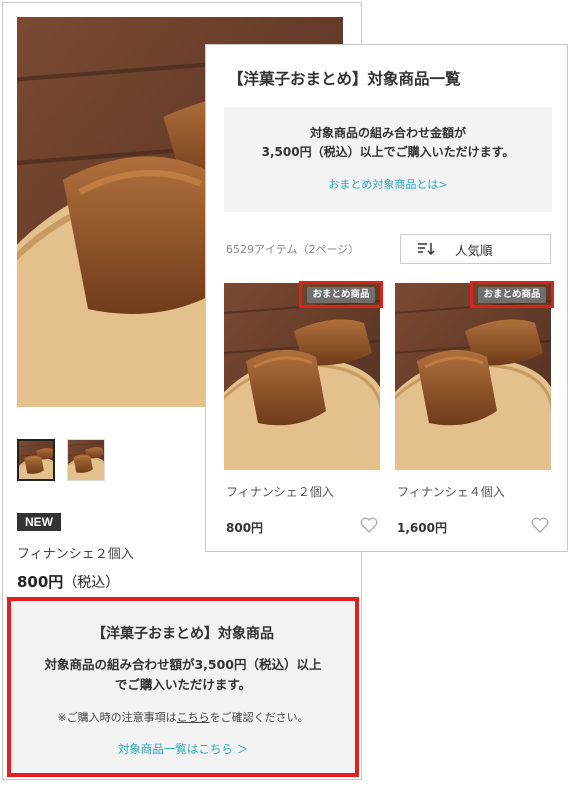  I want to click on target-products-link: 対象商品一覧はこちら ＞, so click(183, 749).